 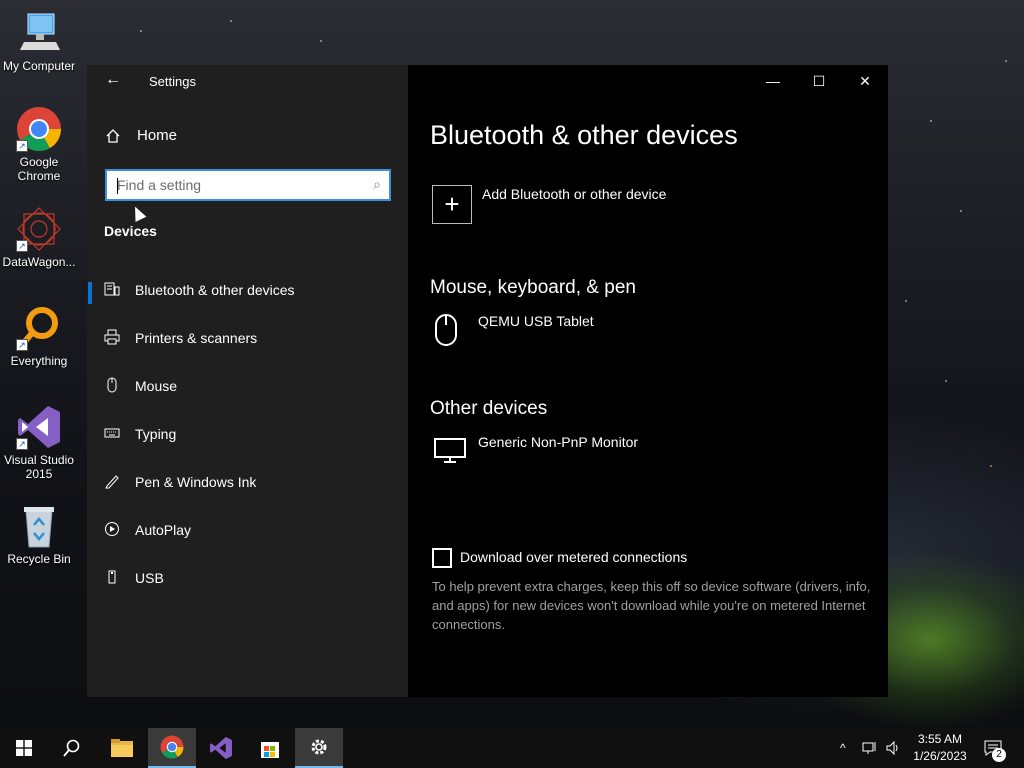 What do you see at coordinates (39, 229) in the screenshot?
I see `datawagon-icon: ↗` at bounding box center [39, 229].